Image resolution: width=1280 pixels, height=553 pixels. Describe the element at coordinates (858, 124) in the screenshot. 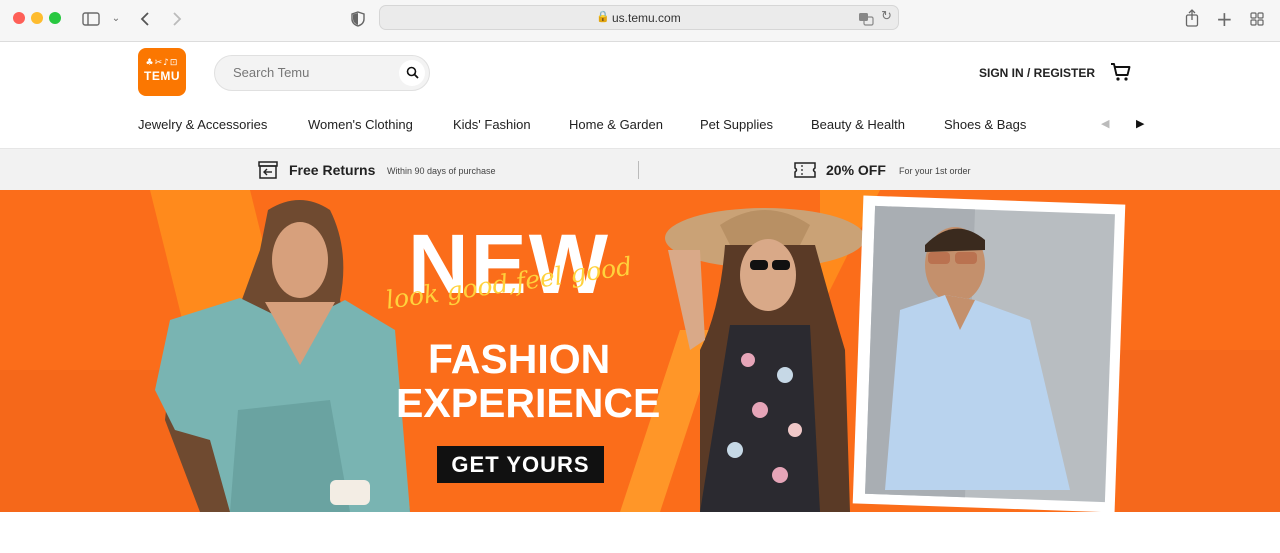

I see `category-beauty-health: Beauty & Health` at that location.